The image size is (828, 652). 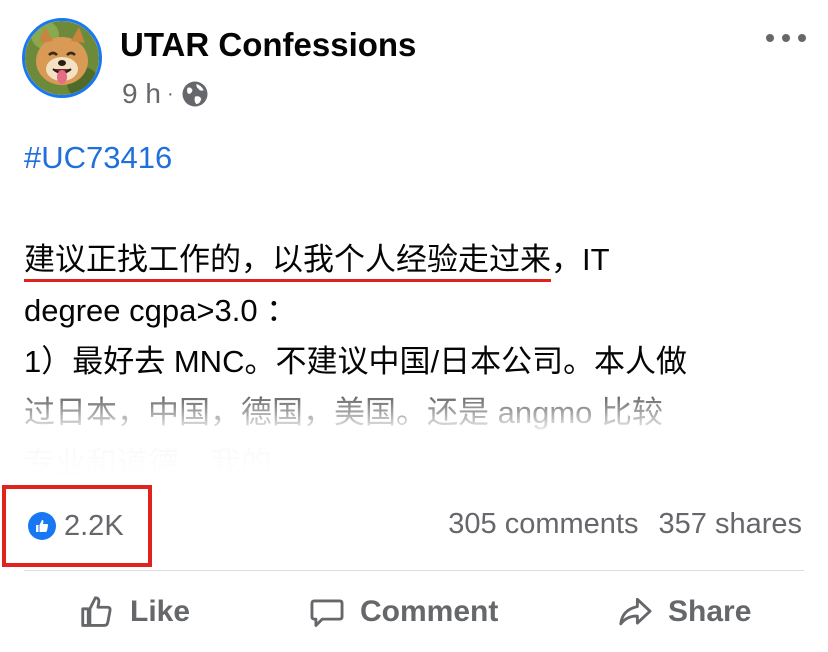 I want to click on like-button: Like, so click(x=134, y=612).